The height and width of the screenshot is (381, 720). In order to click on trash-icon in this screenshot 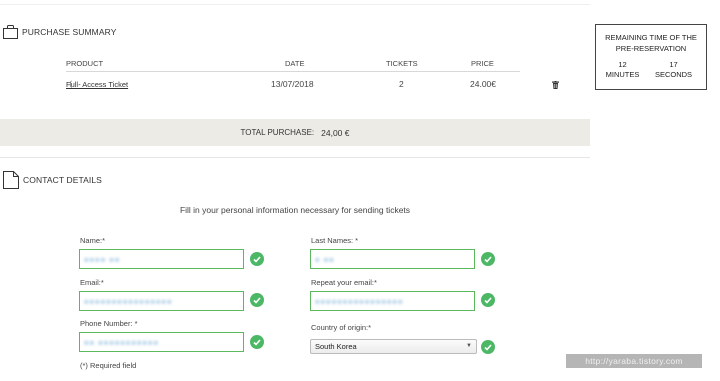, I will do `click(555, 86)`.